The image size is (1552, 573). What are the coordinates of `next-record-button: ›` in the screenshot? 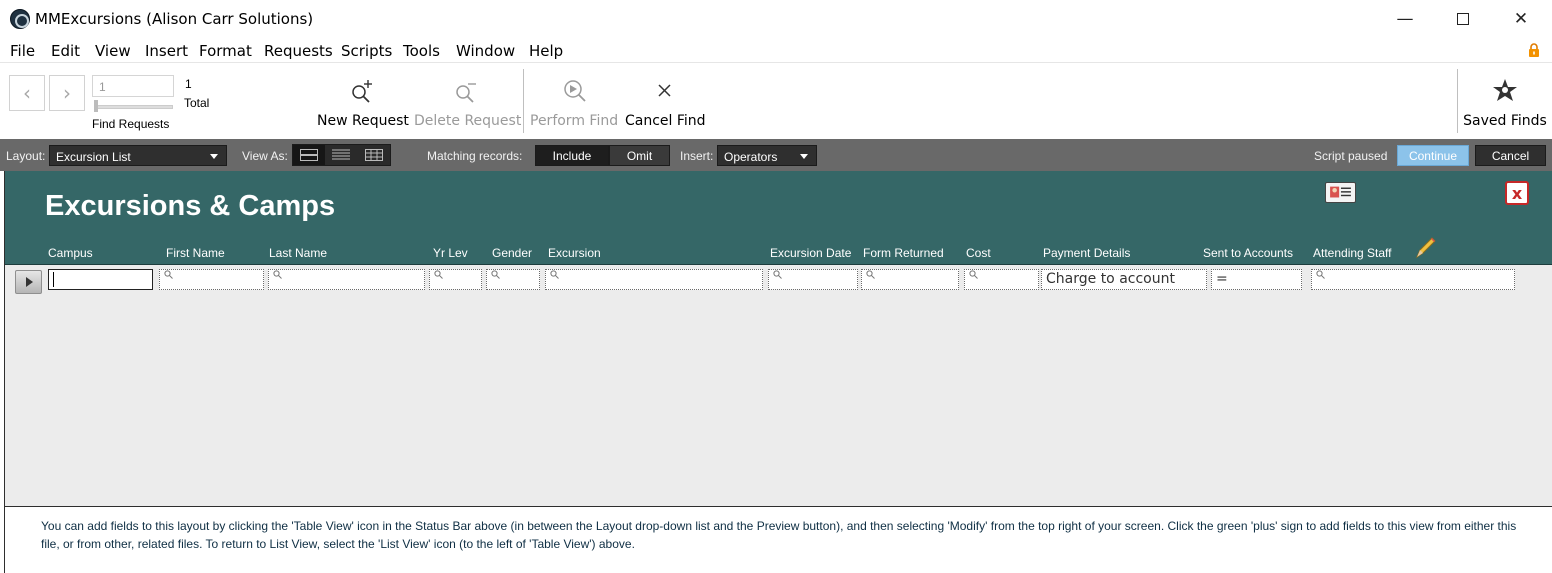 It's located at (67, 93).